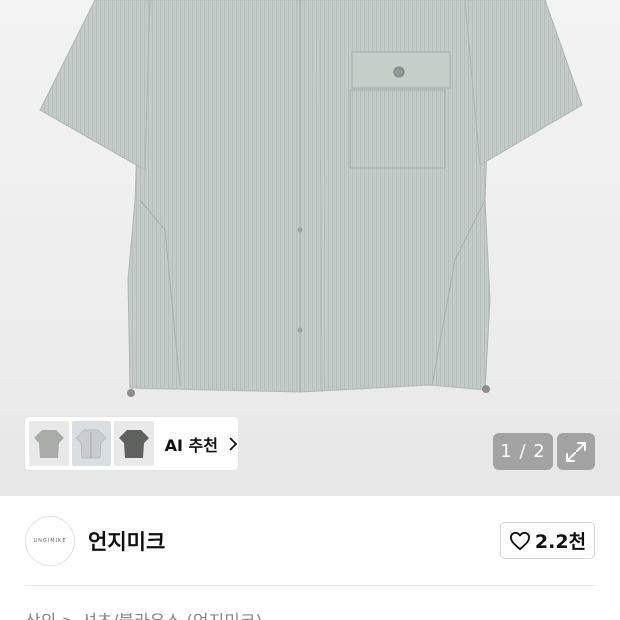 Image resolution: width=620 pixels, height=620 pixels. Describe the element at coordinates (523, 451) in the screenshot. I see `image-counter: 1 / 2` at that location.